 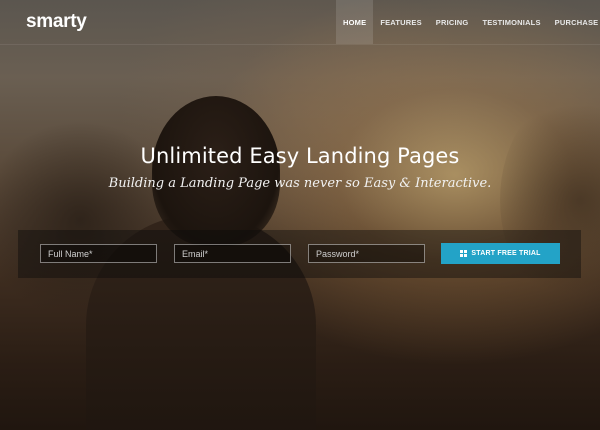 What do you see at coordinates (506, 253) in the screenshot?
I see `start-free-trial-label: START FREE TRIAL` at bounding box center [506, 253].